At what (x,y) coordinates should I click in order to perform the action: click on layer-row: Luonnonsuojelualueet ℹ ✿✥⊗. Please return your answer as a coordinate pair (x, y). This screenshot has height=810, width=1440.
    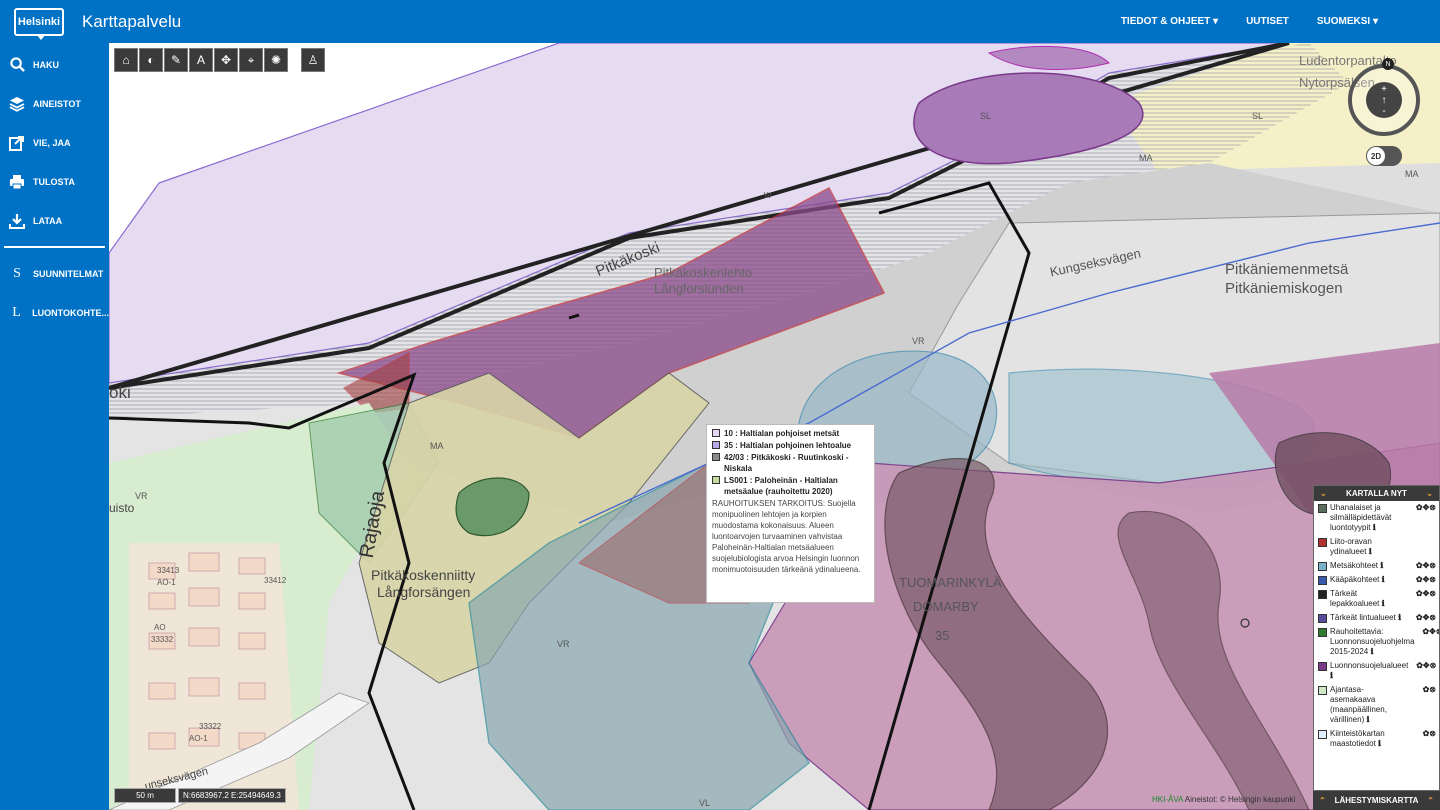
    Looking at the image, I should click on (1376, 671).